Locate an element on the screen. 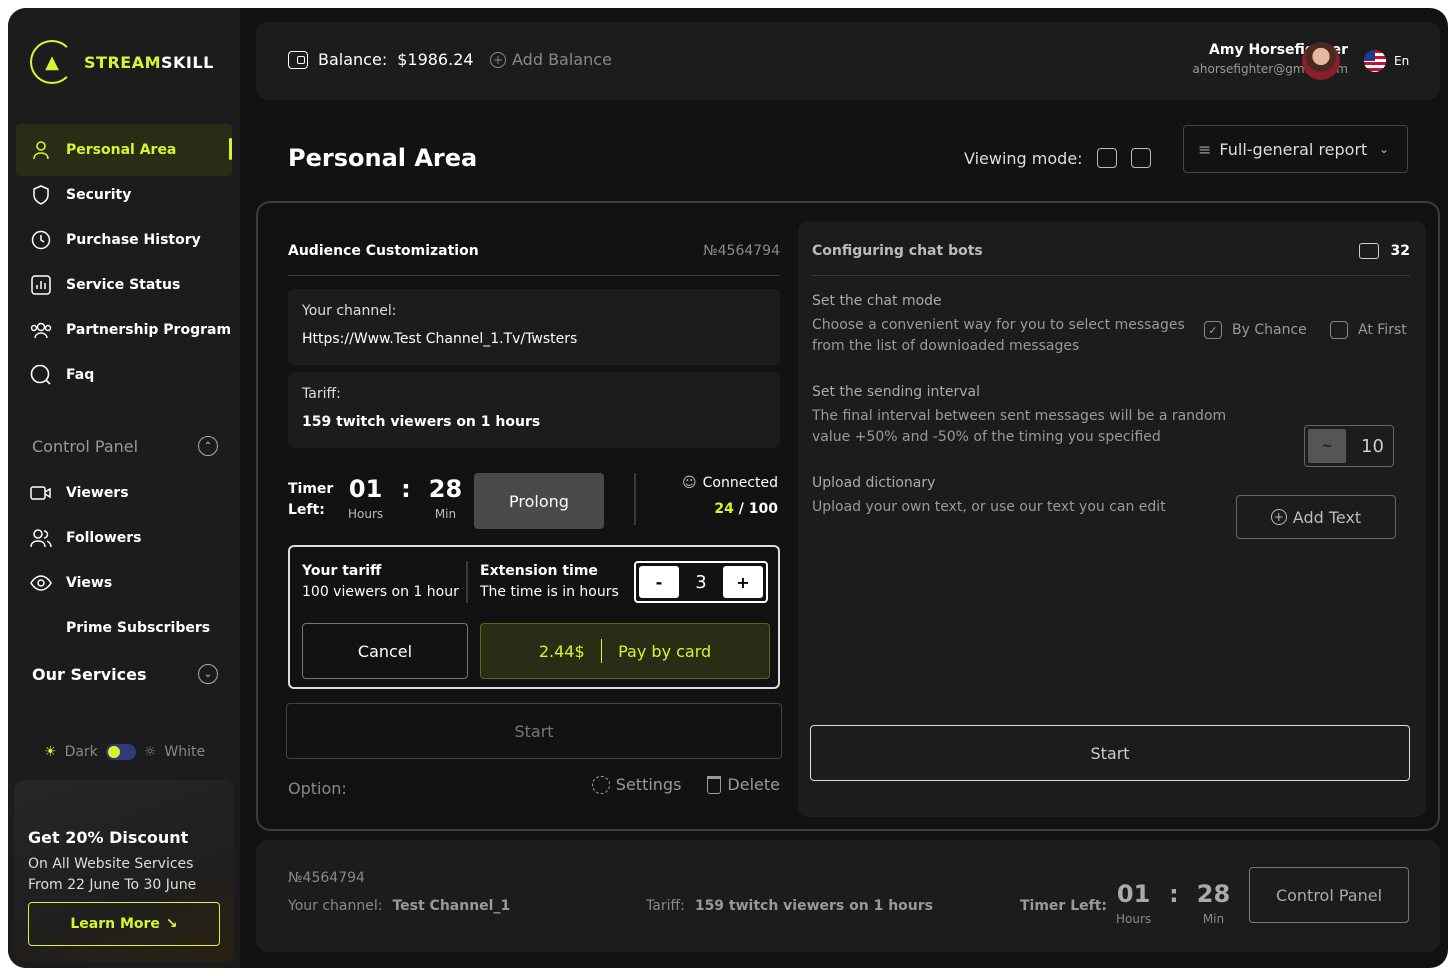  interval-value: 10 is located at coordinates (1372, 446).